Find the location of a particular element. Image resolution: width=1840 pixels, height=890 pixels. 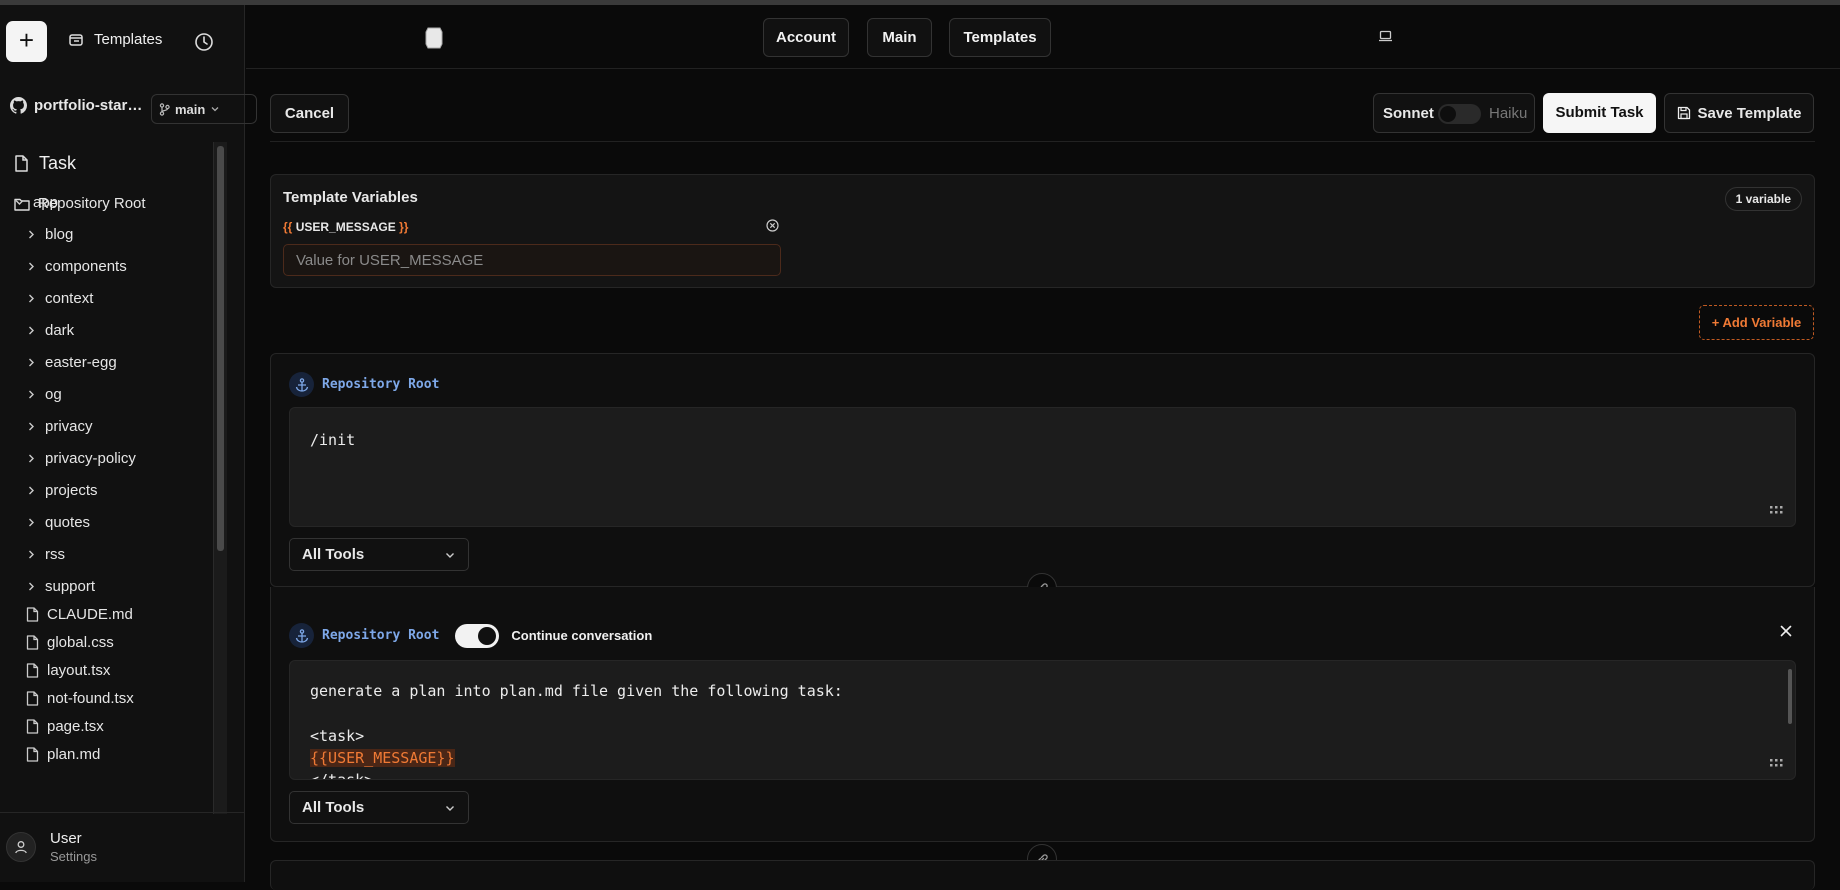

laptop-icon is located at coordinates (1385, 36).